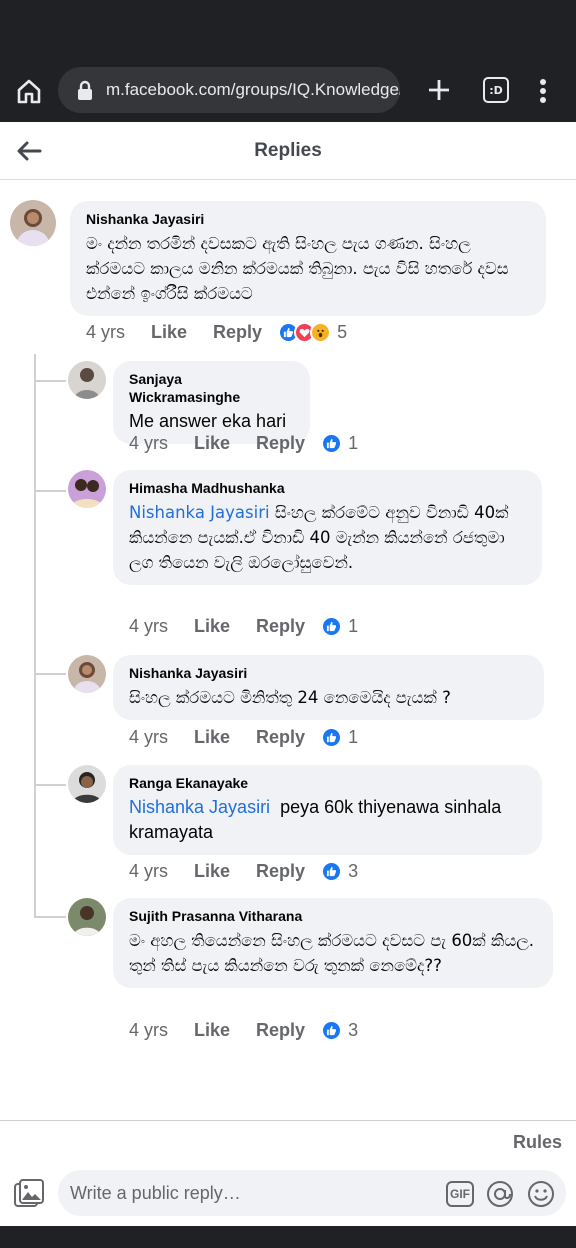 The height and width of the screenshot is (1248, 576). What do you see at coordinates (85, 90) in the screenshot?
I see `lock-icon` at bounding box center [85, 90].